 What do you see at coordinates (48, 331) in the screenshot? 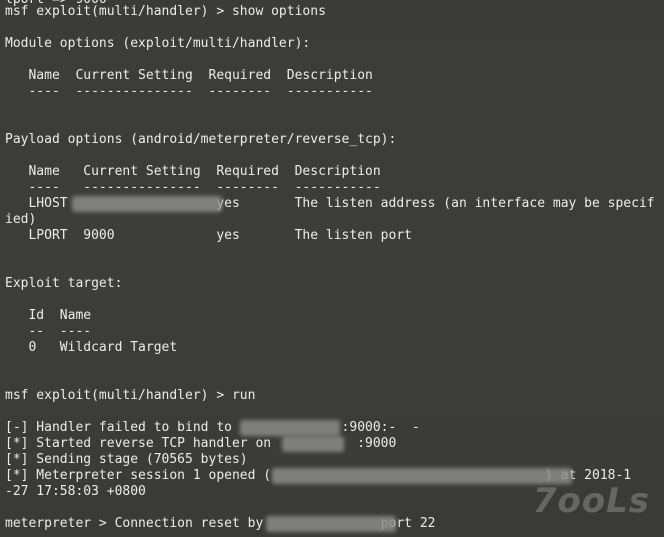
I see `terminal-line: -- ----` at bounding box center [48, 331].